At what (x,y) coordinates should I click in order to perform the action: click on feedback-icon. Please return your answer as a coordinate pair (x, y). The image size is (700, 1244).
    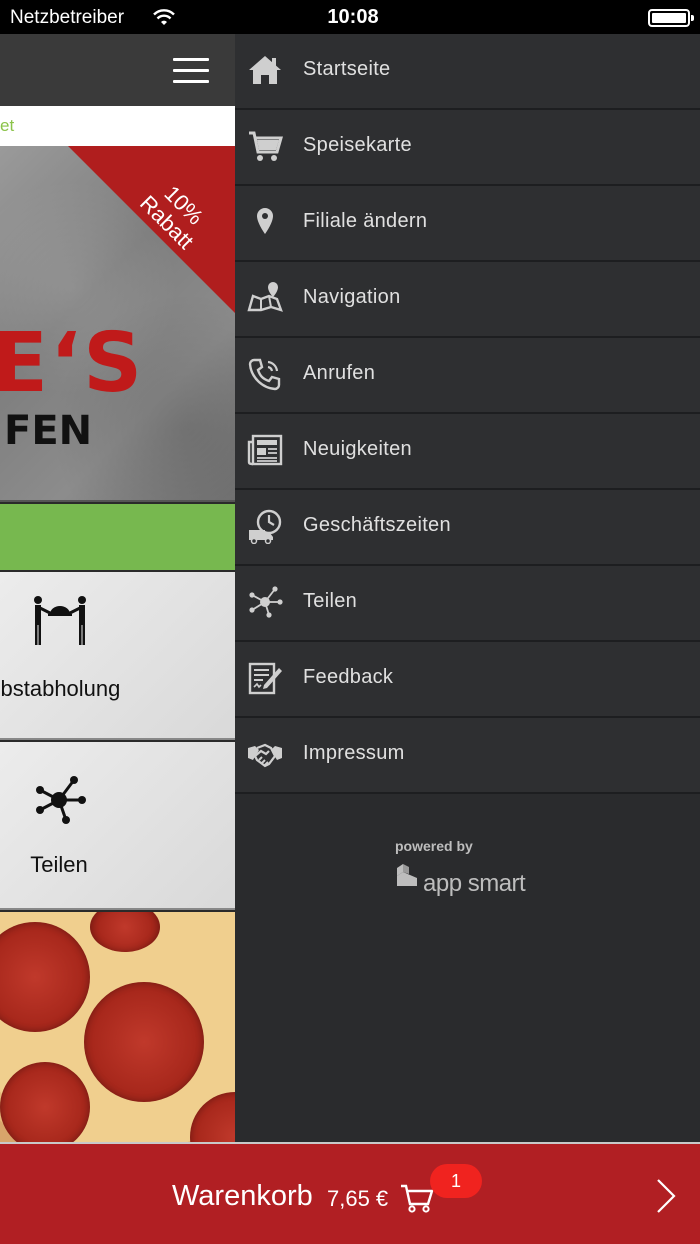
    Looking at the image, I should click on (265, 678).